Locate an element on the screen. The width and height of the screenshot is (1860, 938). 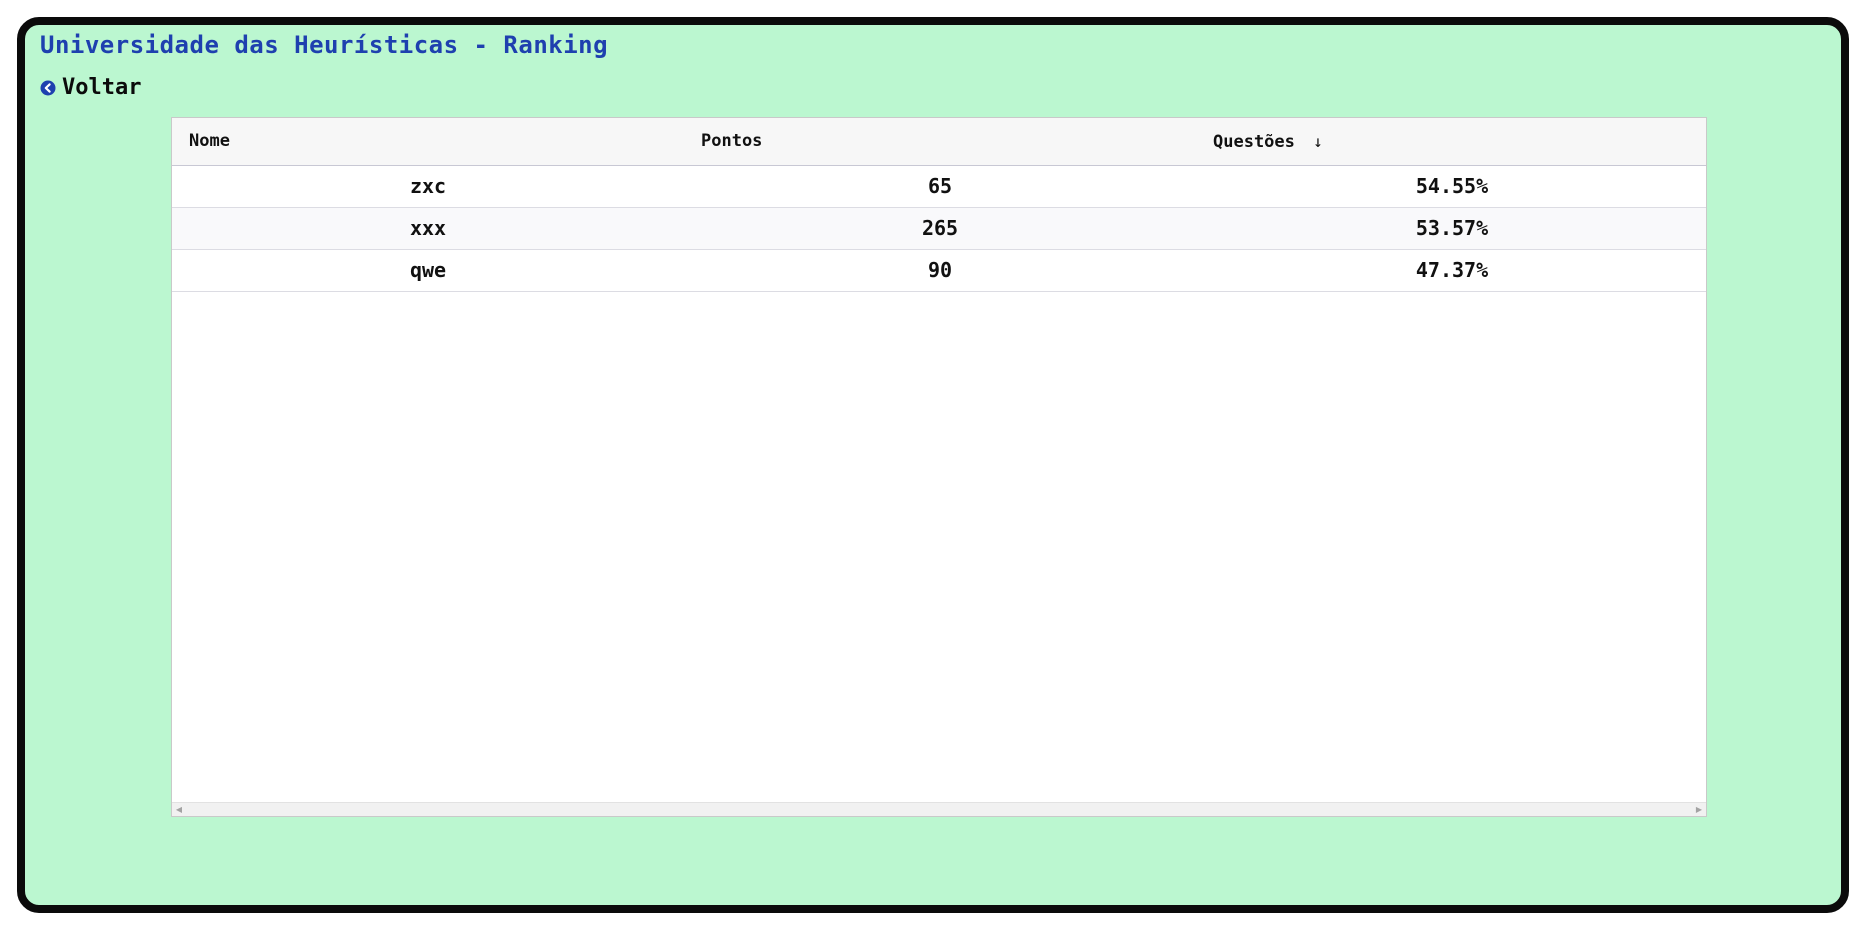
table-row: qwe 90 47.37% is located at coordinates (939, 271).